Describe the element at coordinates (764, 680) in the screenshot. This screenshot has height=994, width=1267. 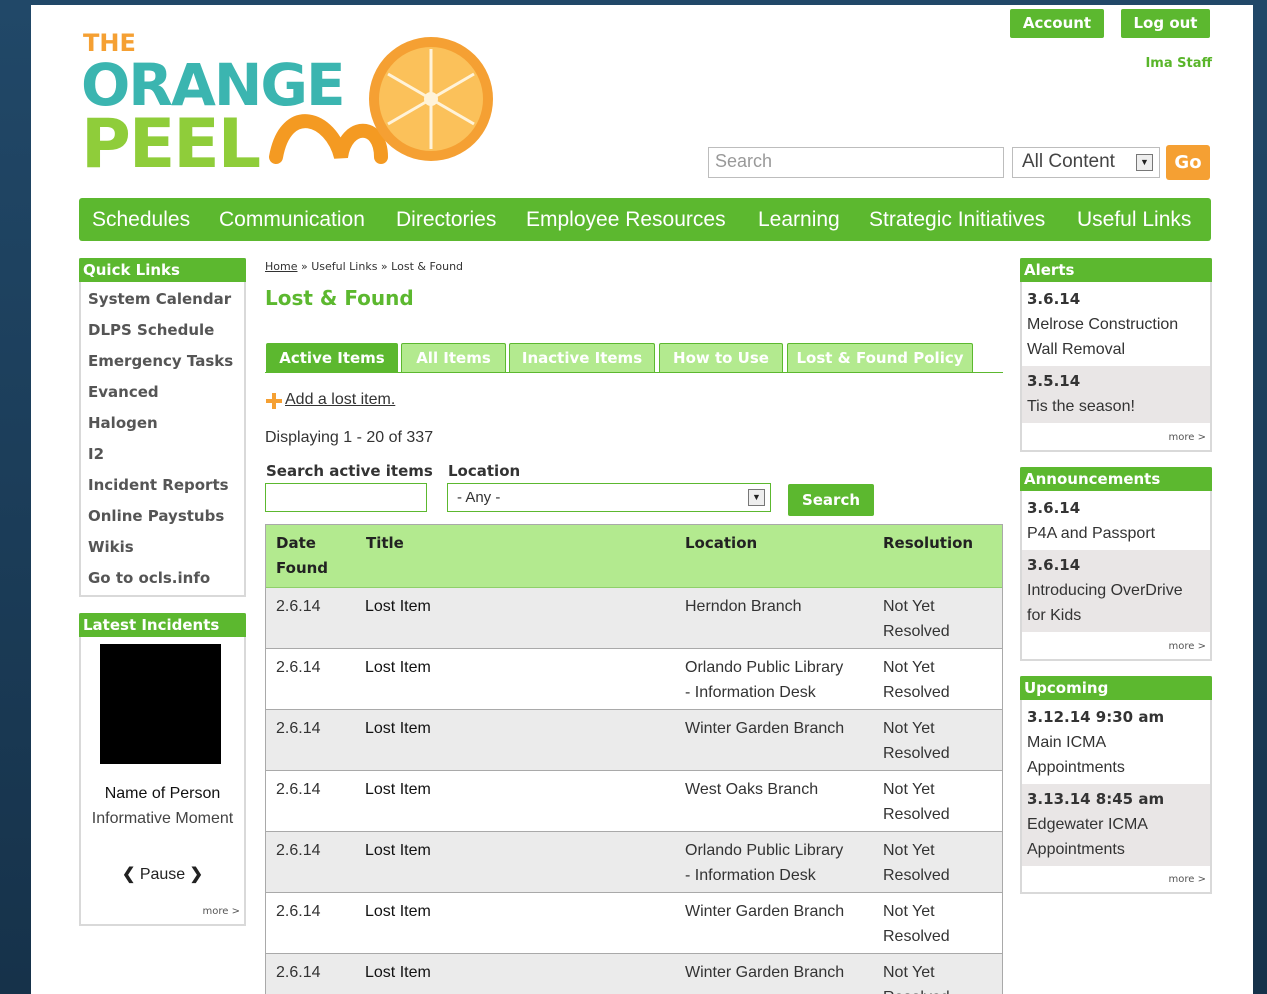
I see `cell-location: Orlando Public Library - Information Desk` at that location.